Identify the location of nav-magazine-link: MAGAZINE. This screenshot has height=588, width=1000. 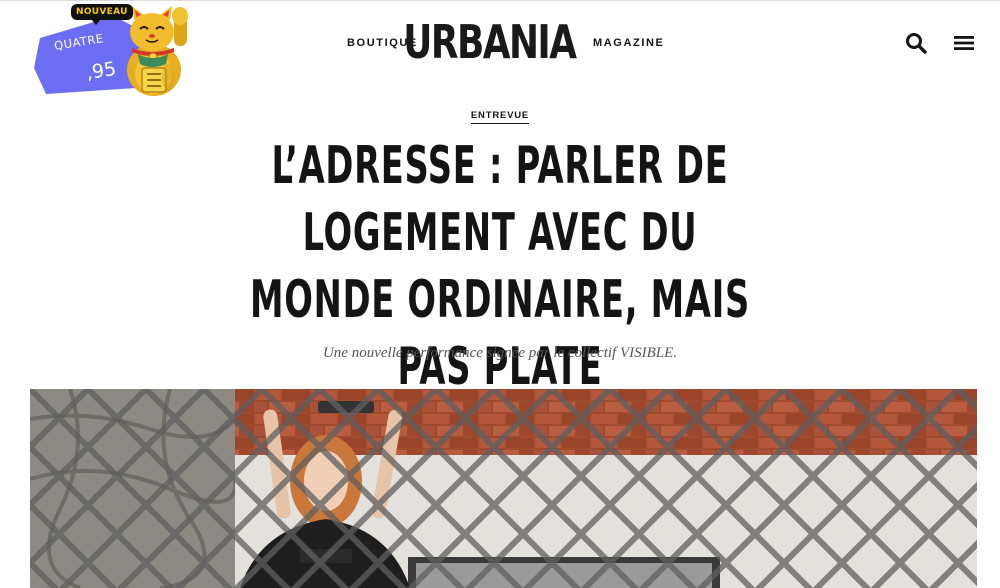
(628, 43).